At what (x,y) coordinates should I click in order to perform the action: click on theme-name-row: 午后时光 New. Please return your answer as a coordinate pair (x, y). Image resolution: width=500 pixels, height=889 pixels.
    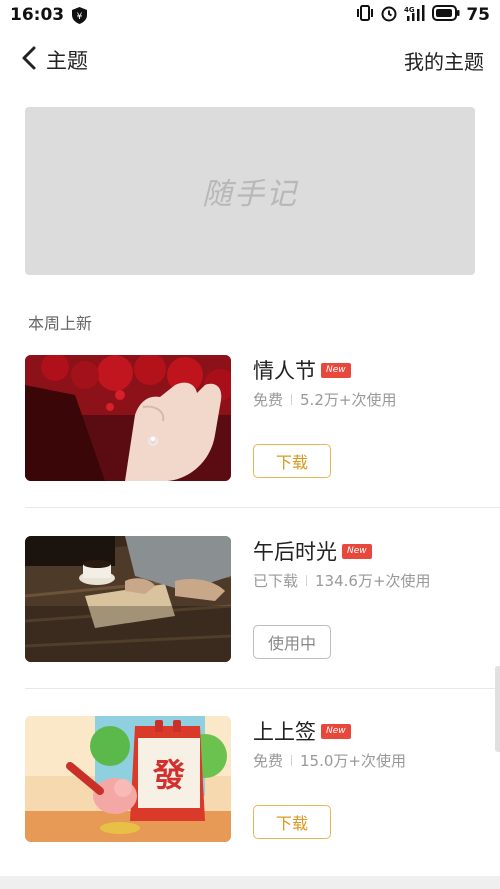
    Looking at the image, I should click on (342, 551).